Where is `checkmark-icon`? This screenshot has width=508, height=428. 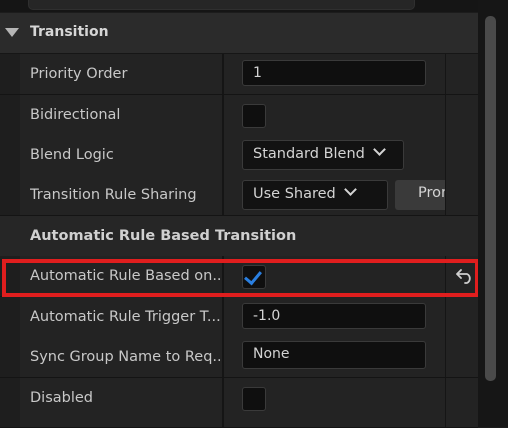 checkmark-icon is located at coordinates (253, 276).